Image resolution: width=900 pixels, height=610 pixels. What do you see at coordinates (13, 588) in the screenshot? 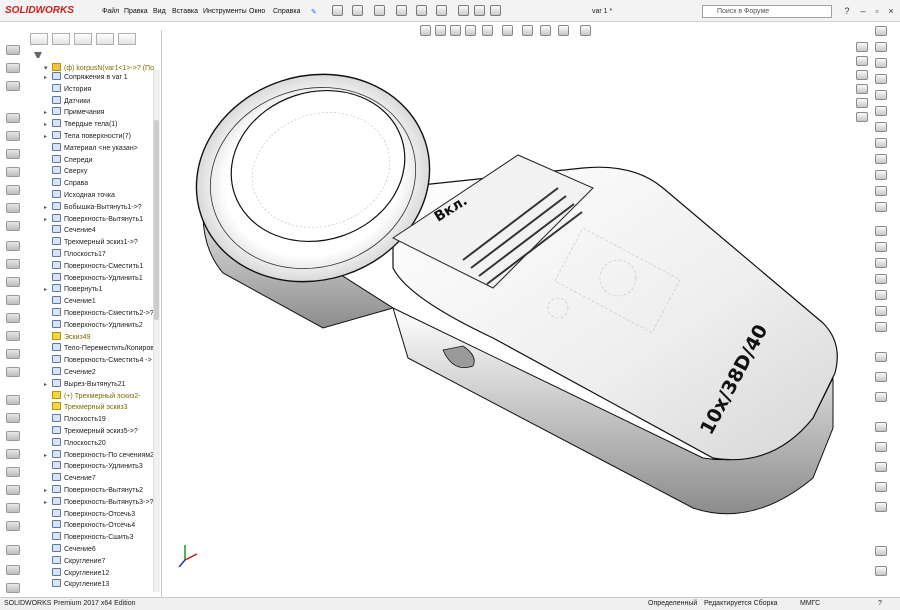
I see `delete-face-icon` at bounding box center [13, 588].